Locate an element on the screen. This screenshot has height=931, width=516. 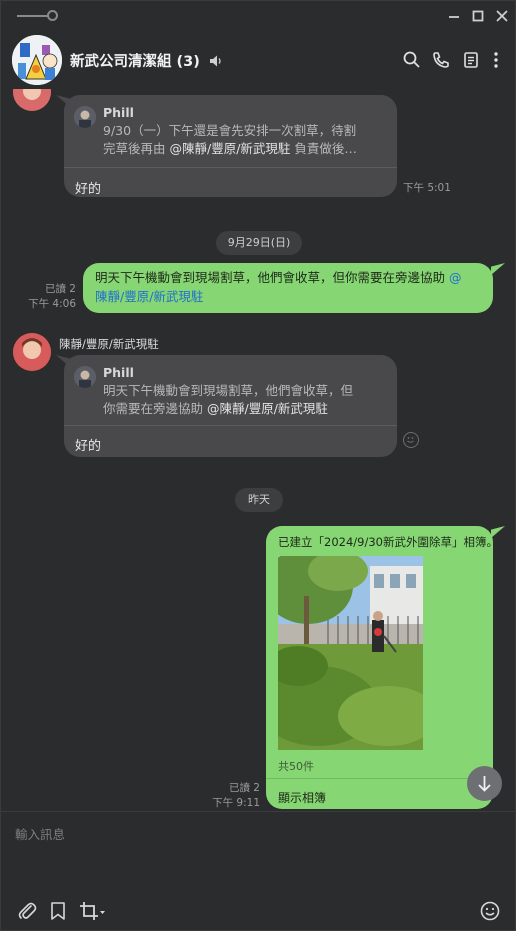
chat-header: 新武公司清潔組 (3) is located at coordinates (258, 60).